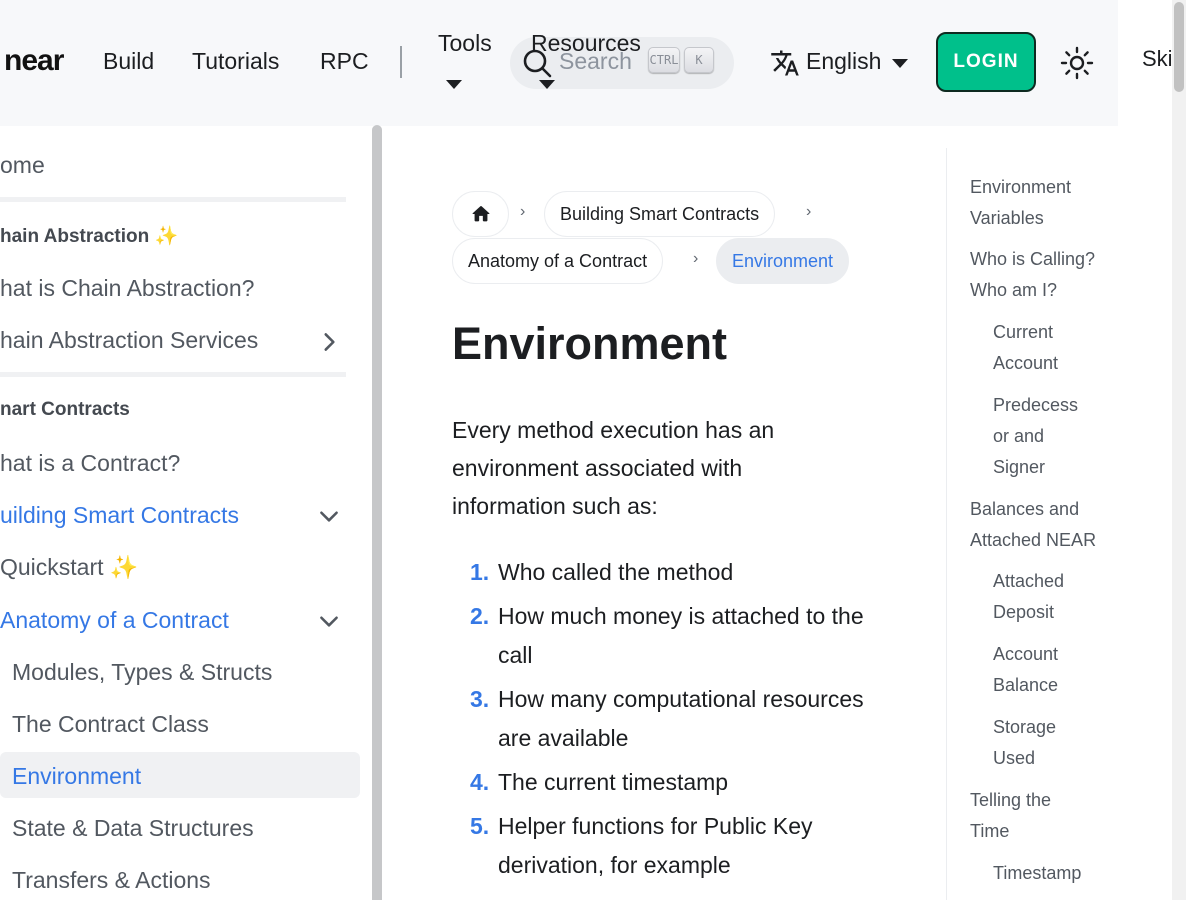 This screenshot has width=1186, height=900. I want to click on toc-timestamp: Timestamp, so click(1037, 873).